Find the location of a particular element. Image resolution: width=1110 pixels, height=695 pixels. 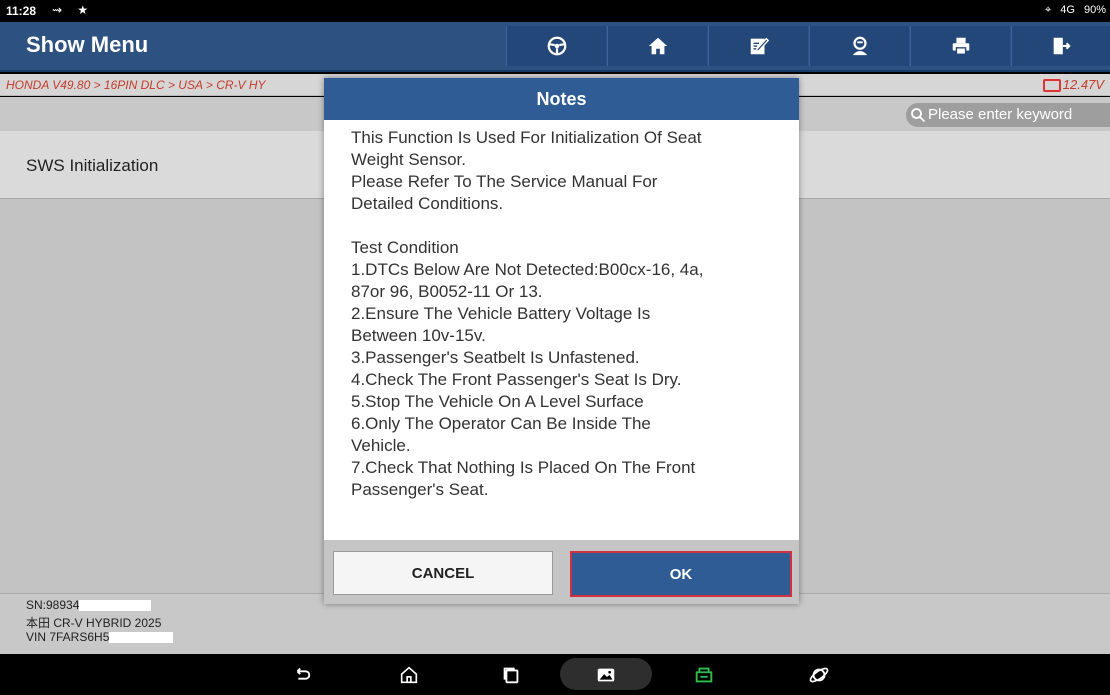

search-input: Please enter keyword is located at coordinates (1008, 115).